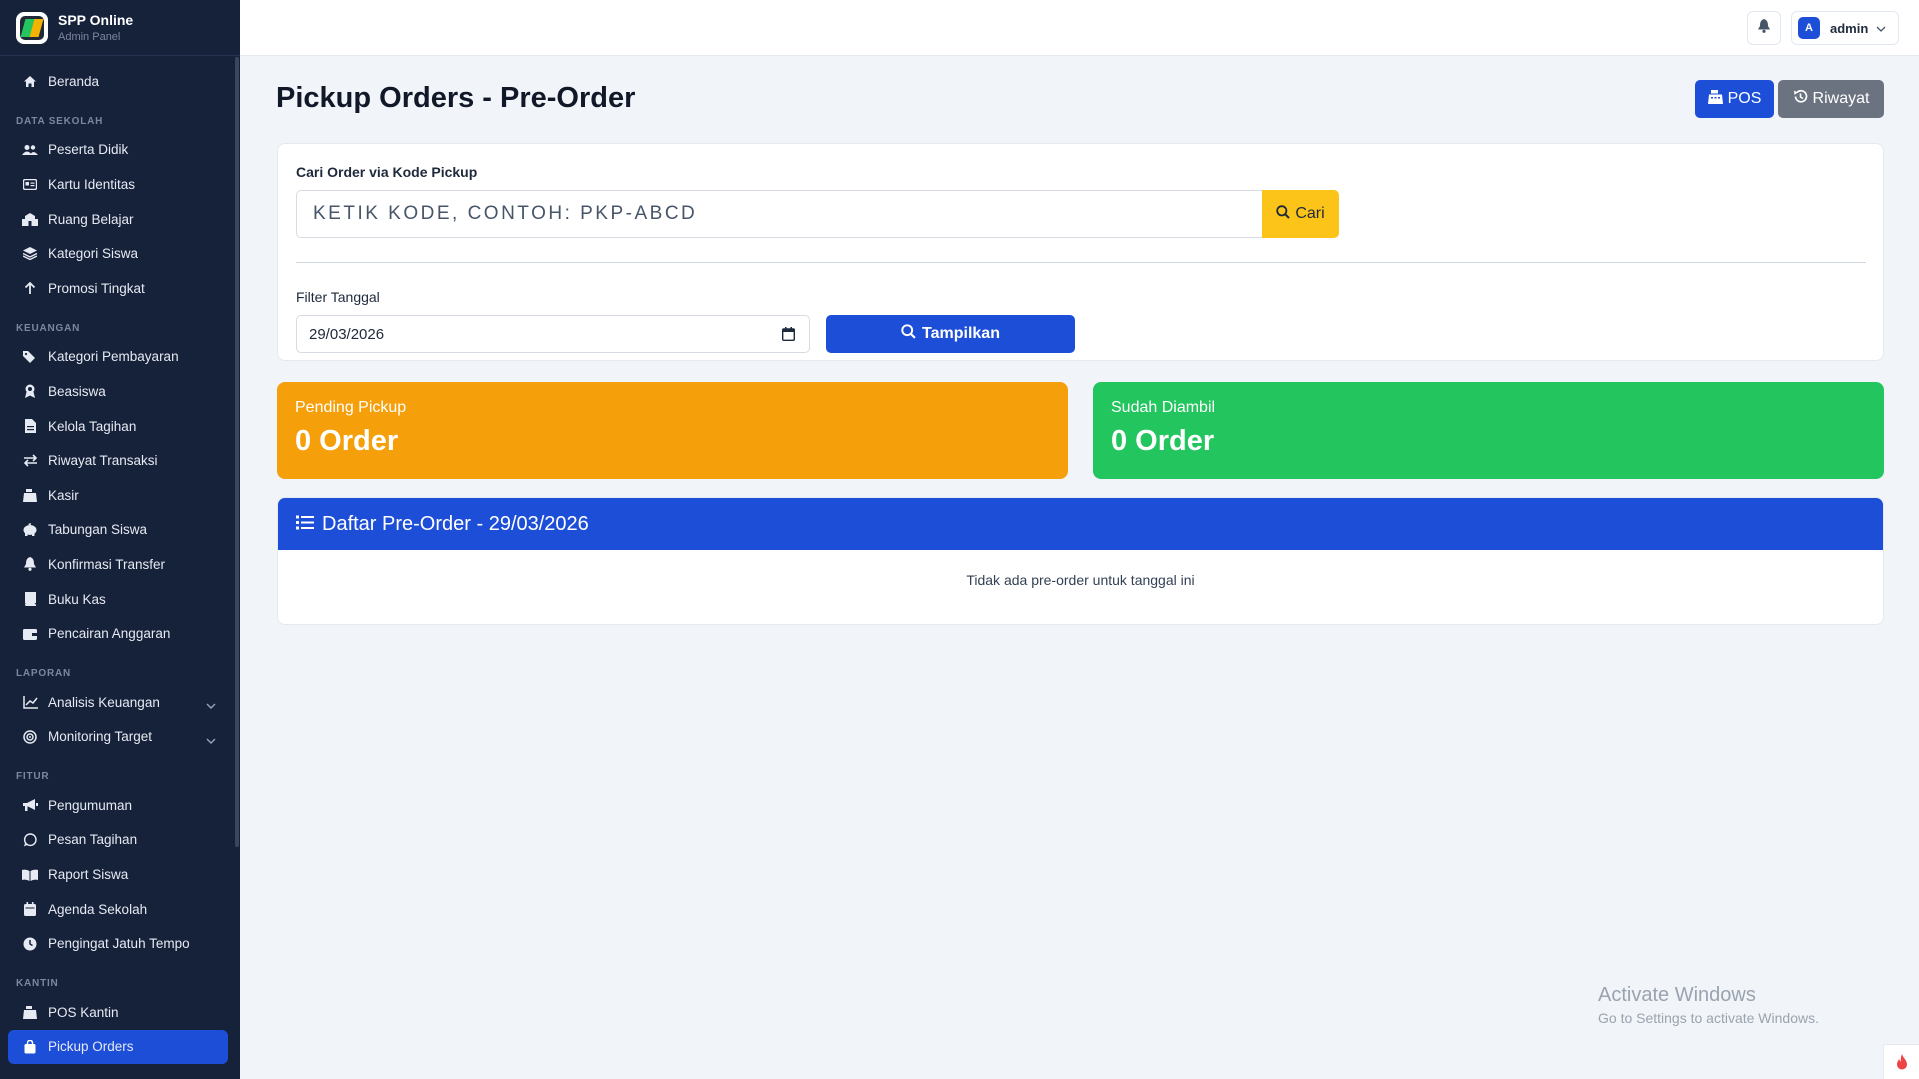  What do you see at coordinates (1079, 28) in the screenshot?
I see `topbar: A admin` at bounding box center [1079, 28].